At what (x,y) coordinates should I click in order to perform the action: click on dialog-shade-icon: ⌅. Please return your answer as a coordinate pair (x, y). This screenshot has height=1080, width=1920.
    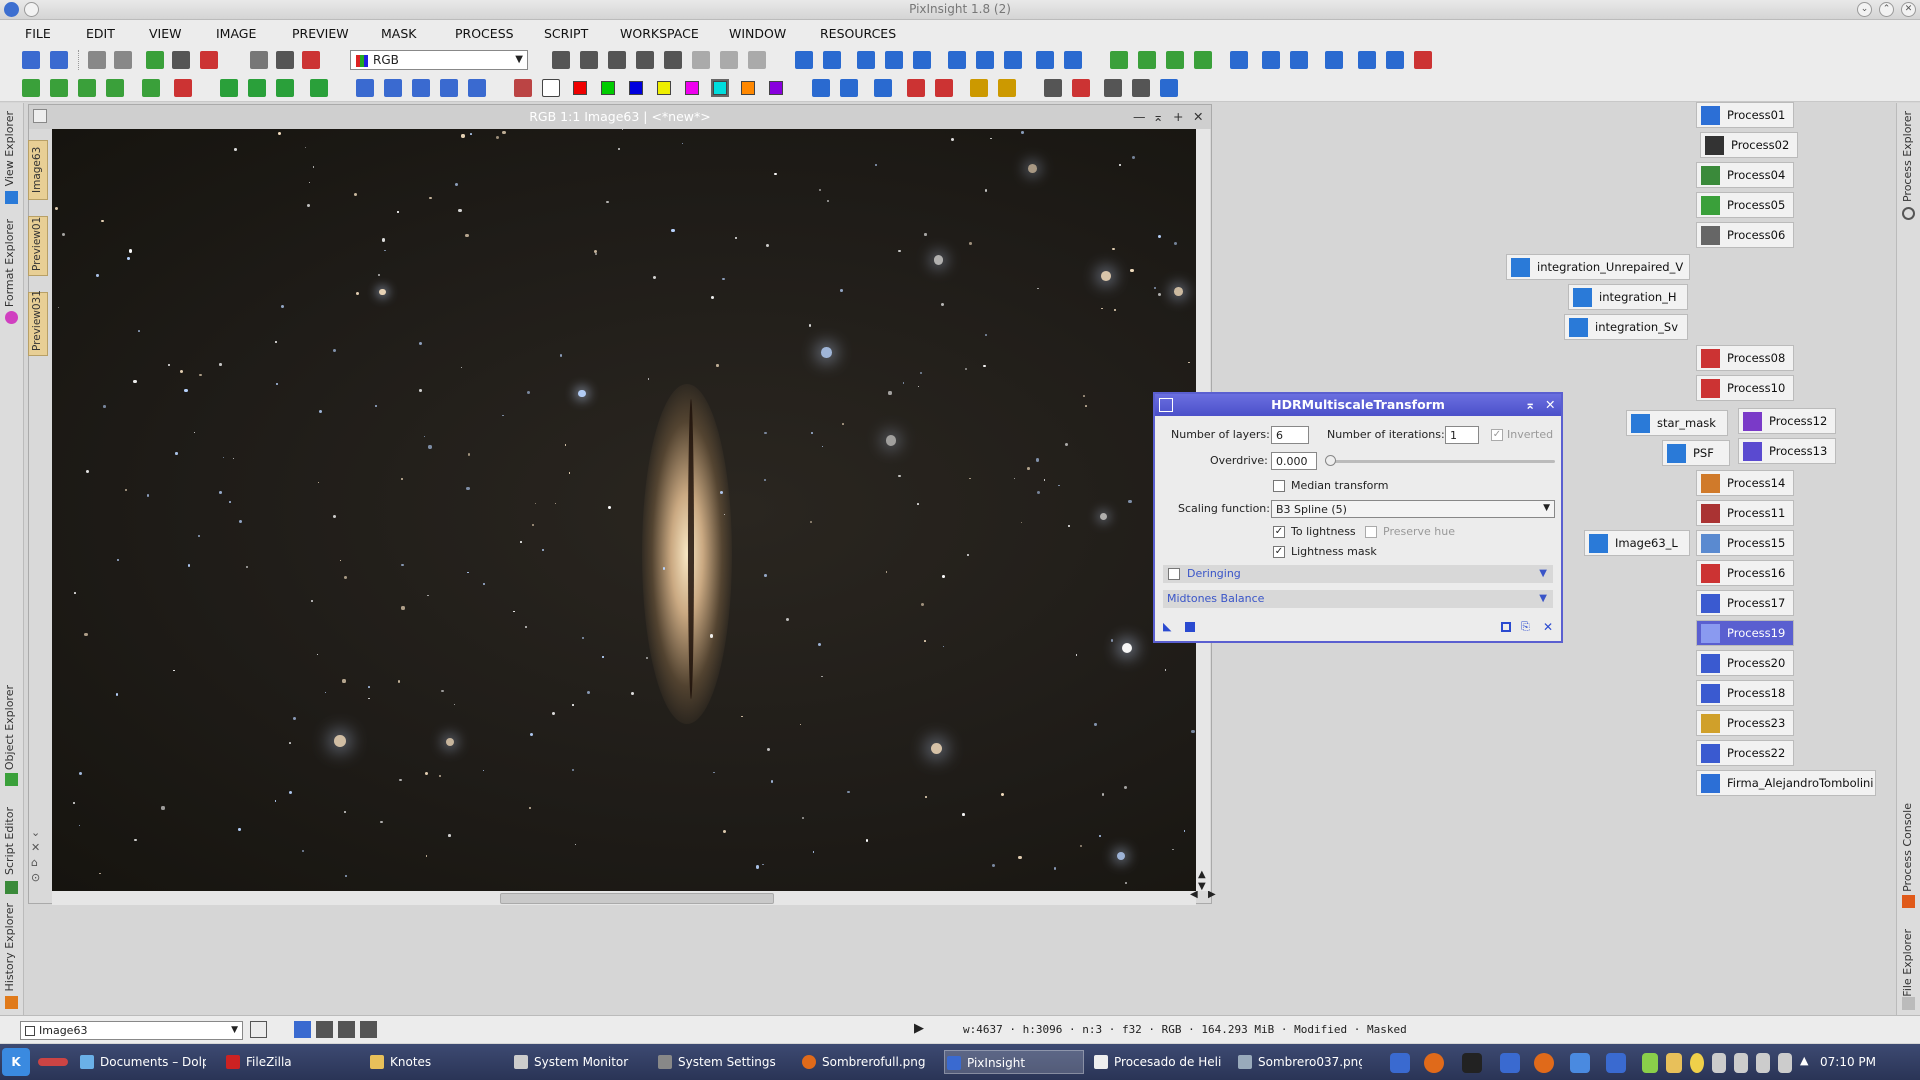
    Looking at the image, I should click on (1530, 405).